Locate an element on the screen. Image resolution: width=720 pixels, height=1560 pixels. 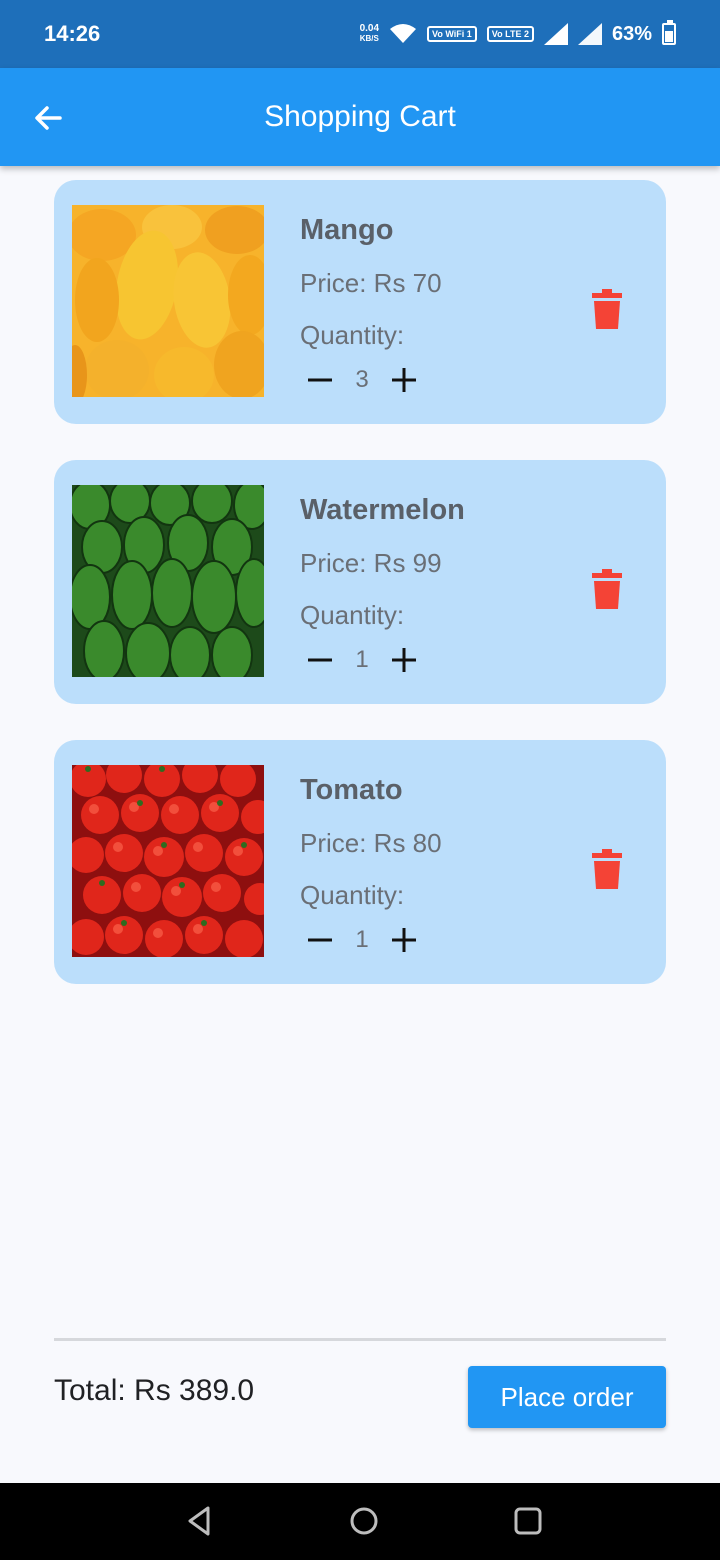
page-title: Shopping Cart is located at coordinates (360, 116).